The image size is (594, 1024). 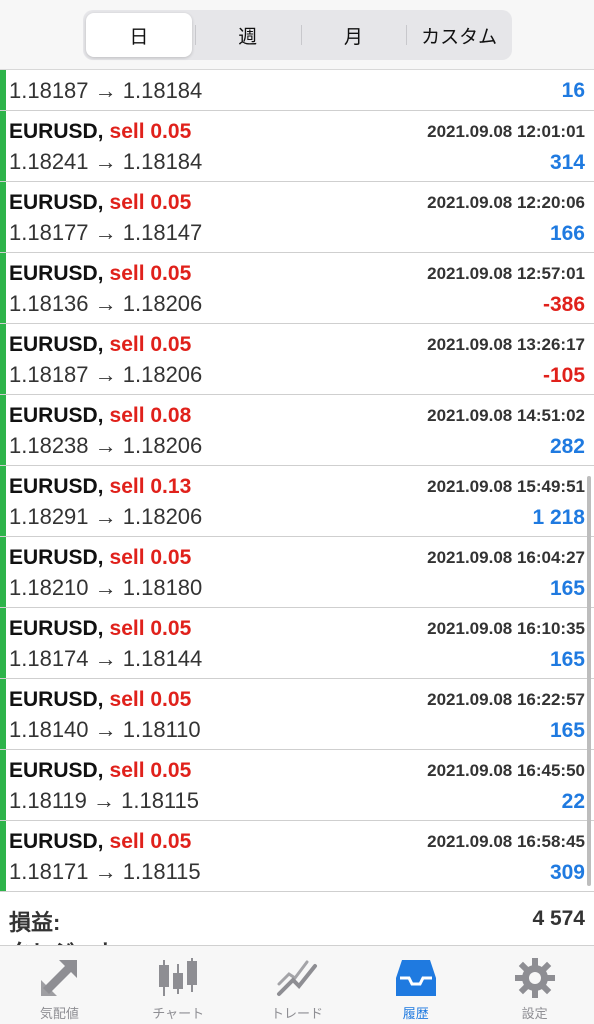 I want to click on tab-settings: 設定, so click(x=534, y=985).